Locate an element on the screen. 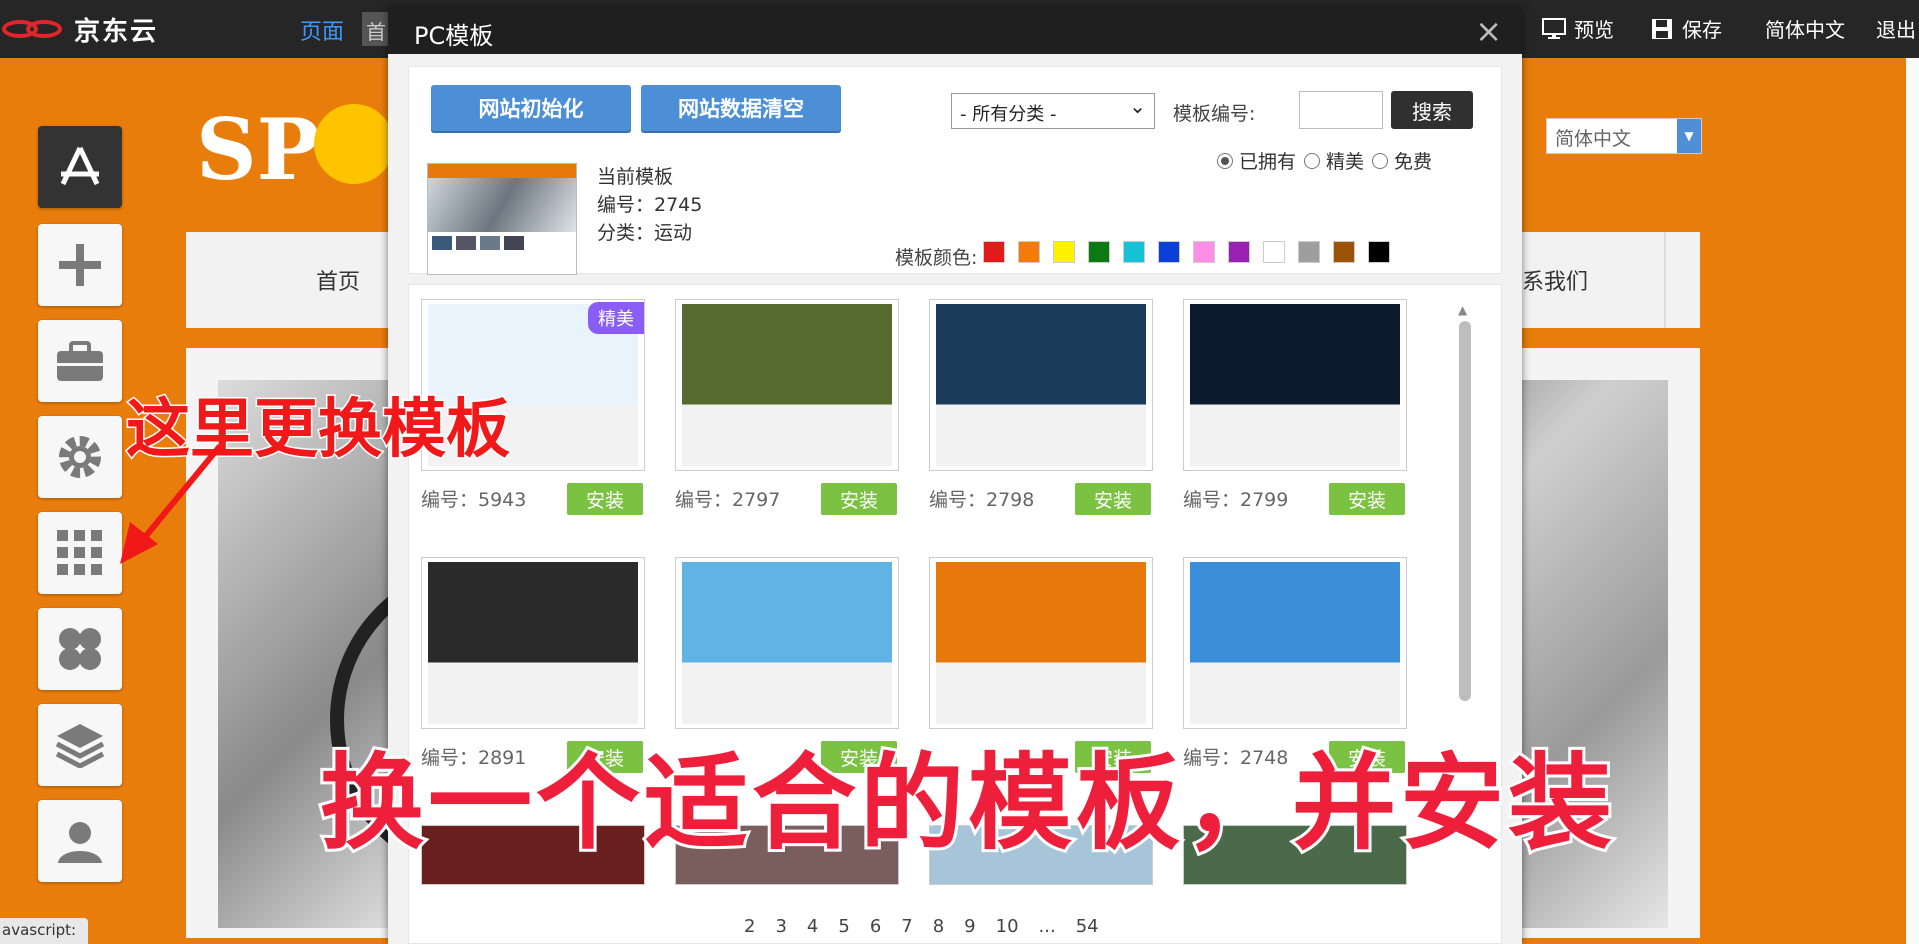 The width and height of the screenshot is (1919, 944). monitor-icon is located at coordinates (1554, 28).